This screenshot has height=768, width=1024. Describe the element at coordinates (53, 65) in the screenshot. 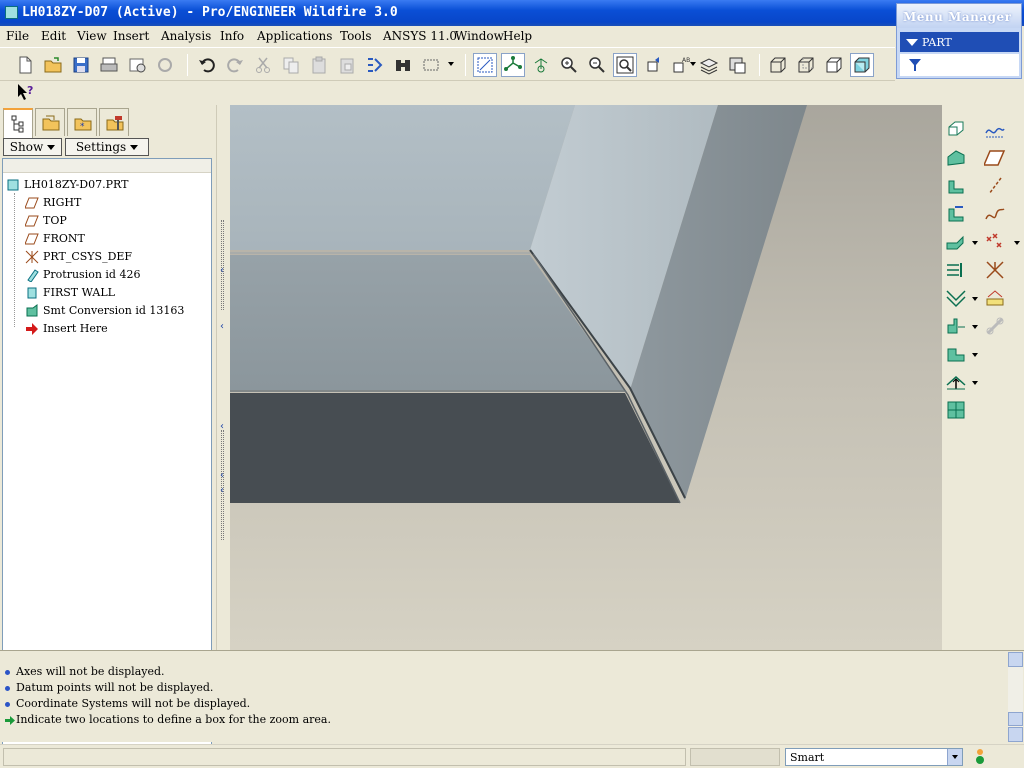

I see `open-folder-icon` at that location.